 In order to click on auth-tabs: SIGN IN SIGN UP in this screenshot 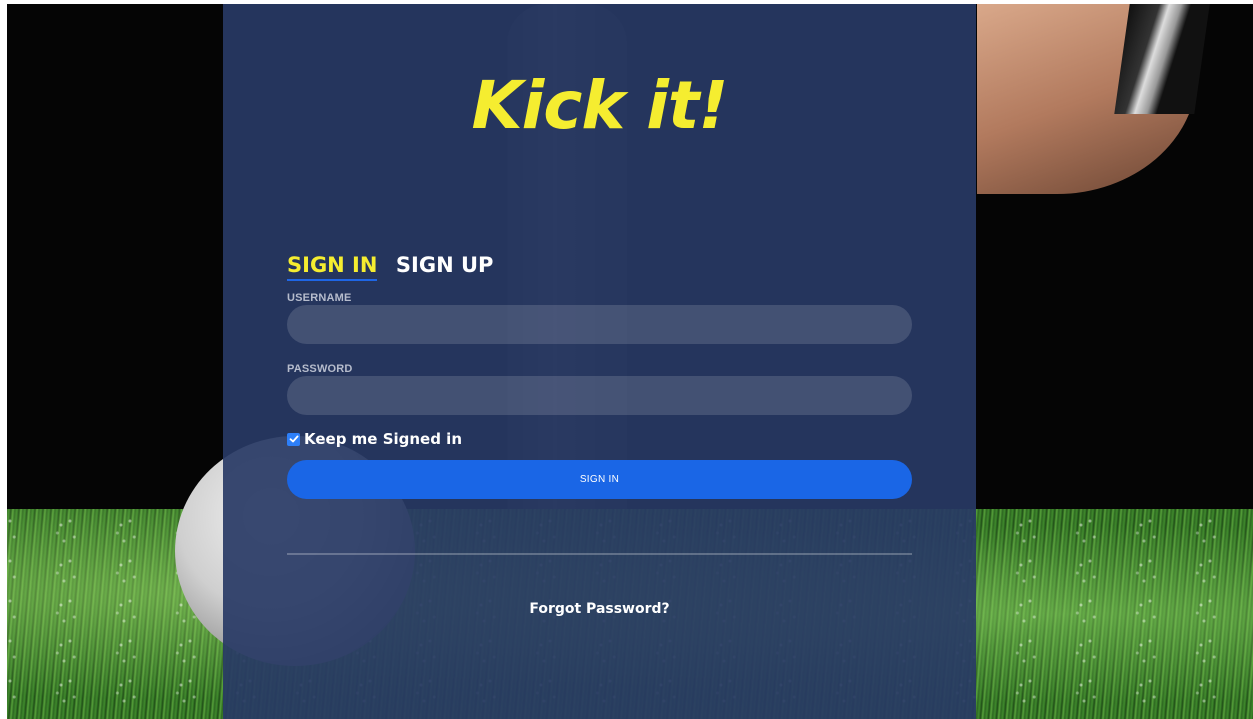, I will do `click(397, 267)`.